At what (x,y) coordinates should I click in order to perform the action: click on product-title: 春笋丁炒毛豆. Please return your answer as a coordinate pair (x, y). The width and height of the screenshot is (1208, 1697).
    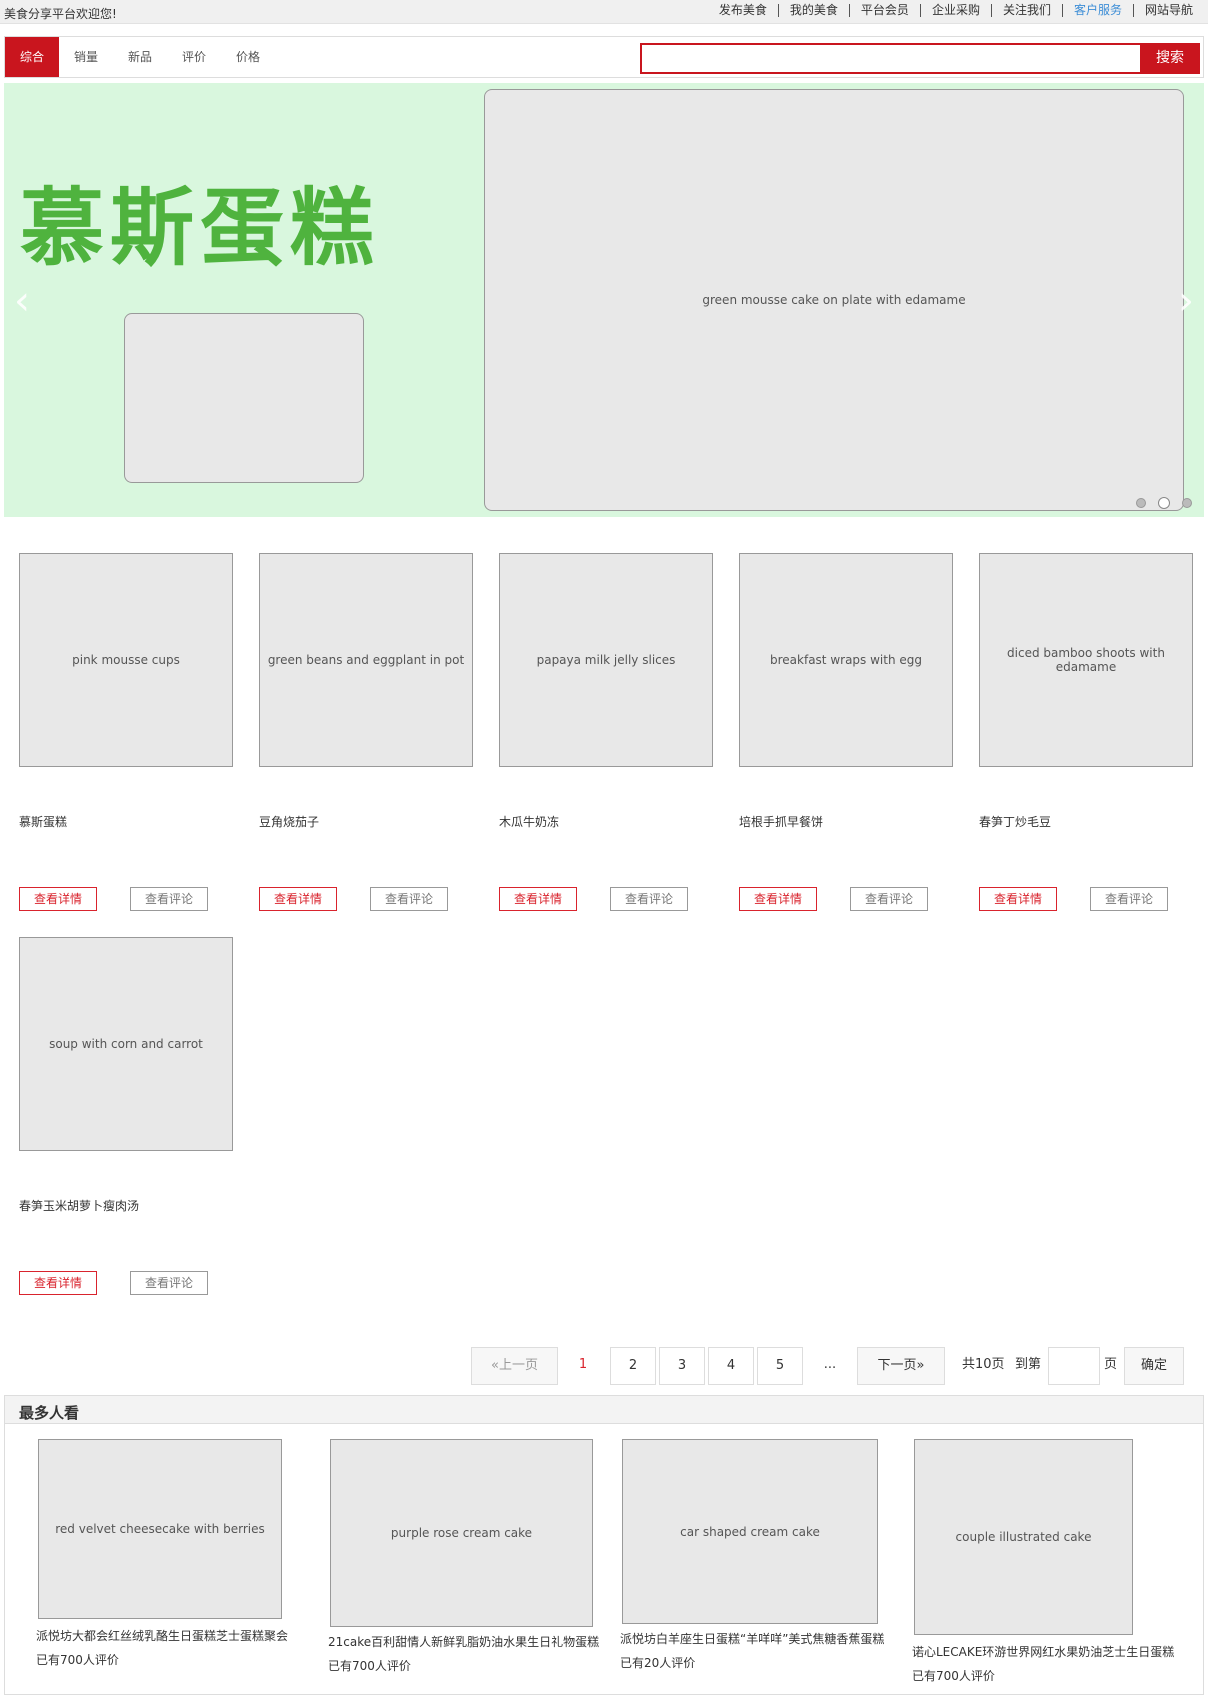
    Looking at the image, I should click on (1015, 821).